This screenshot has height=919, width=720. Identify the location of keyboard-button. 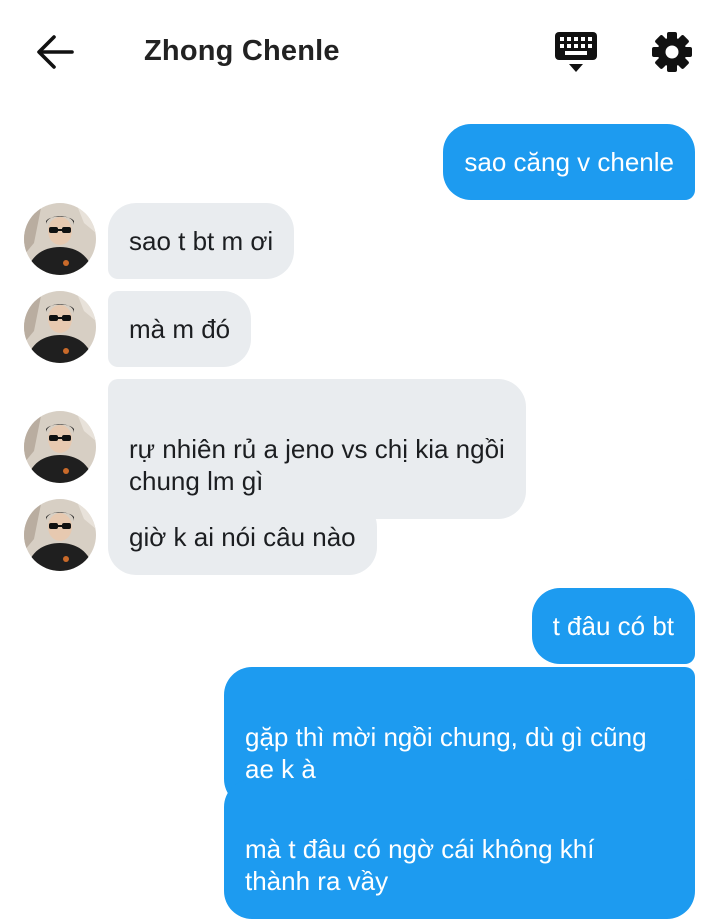
(576, 53).